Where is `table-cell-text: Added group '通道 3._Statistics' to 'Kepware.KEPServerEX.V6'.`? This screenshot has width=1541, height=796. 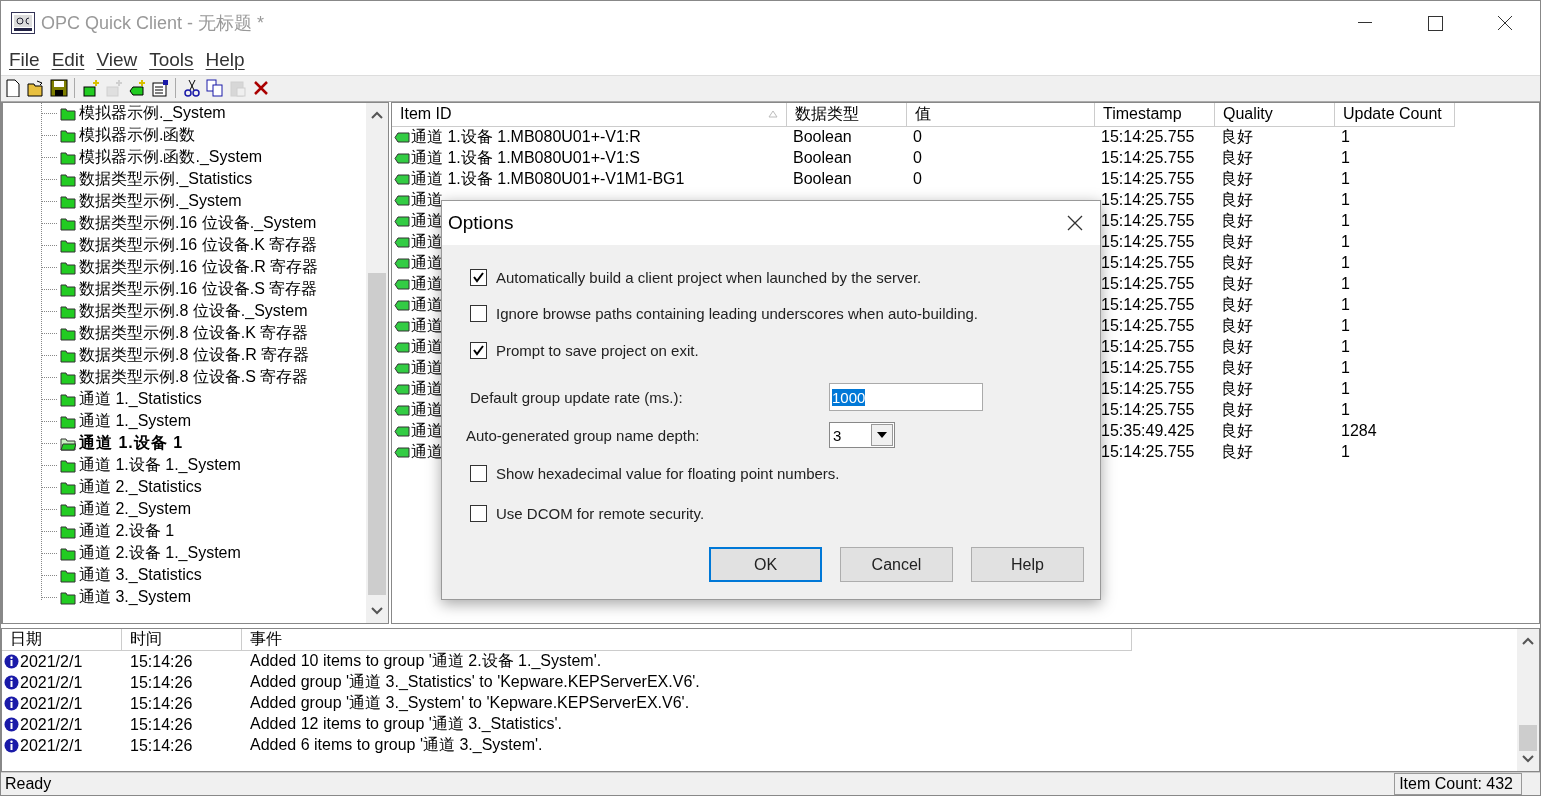 table-cell-text: Added group '通道 3._Statistics' to 'Kepware.KEPServerEX.V6'. is located at coordinates (475, 682).